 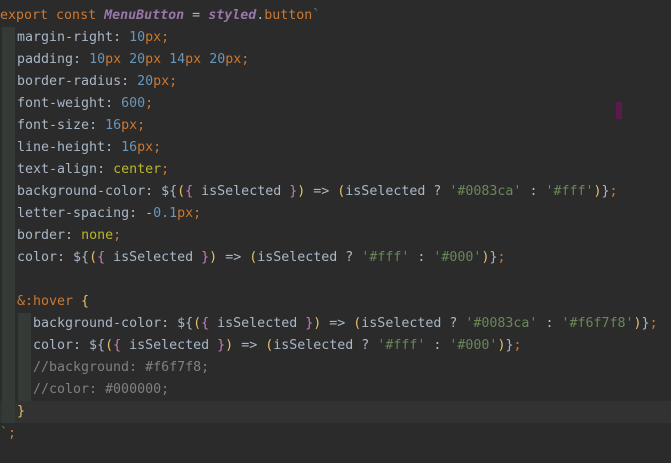 I want to click on code-line: //color: #000000;, so click(x=335, y=390).